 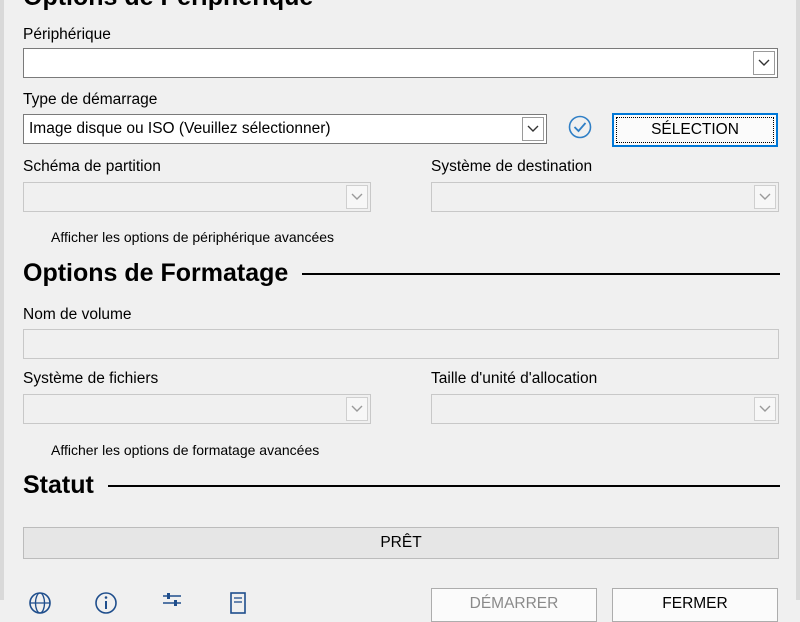 I want to click on format-options-divider, so click(x=541, y=273).